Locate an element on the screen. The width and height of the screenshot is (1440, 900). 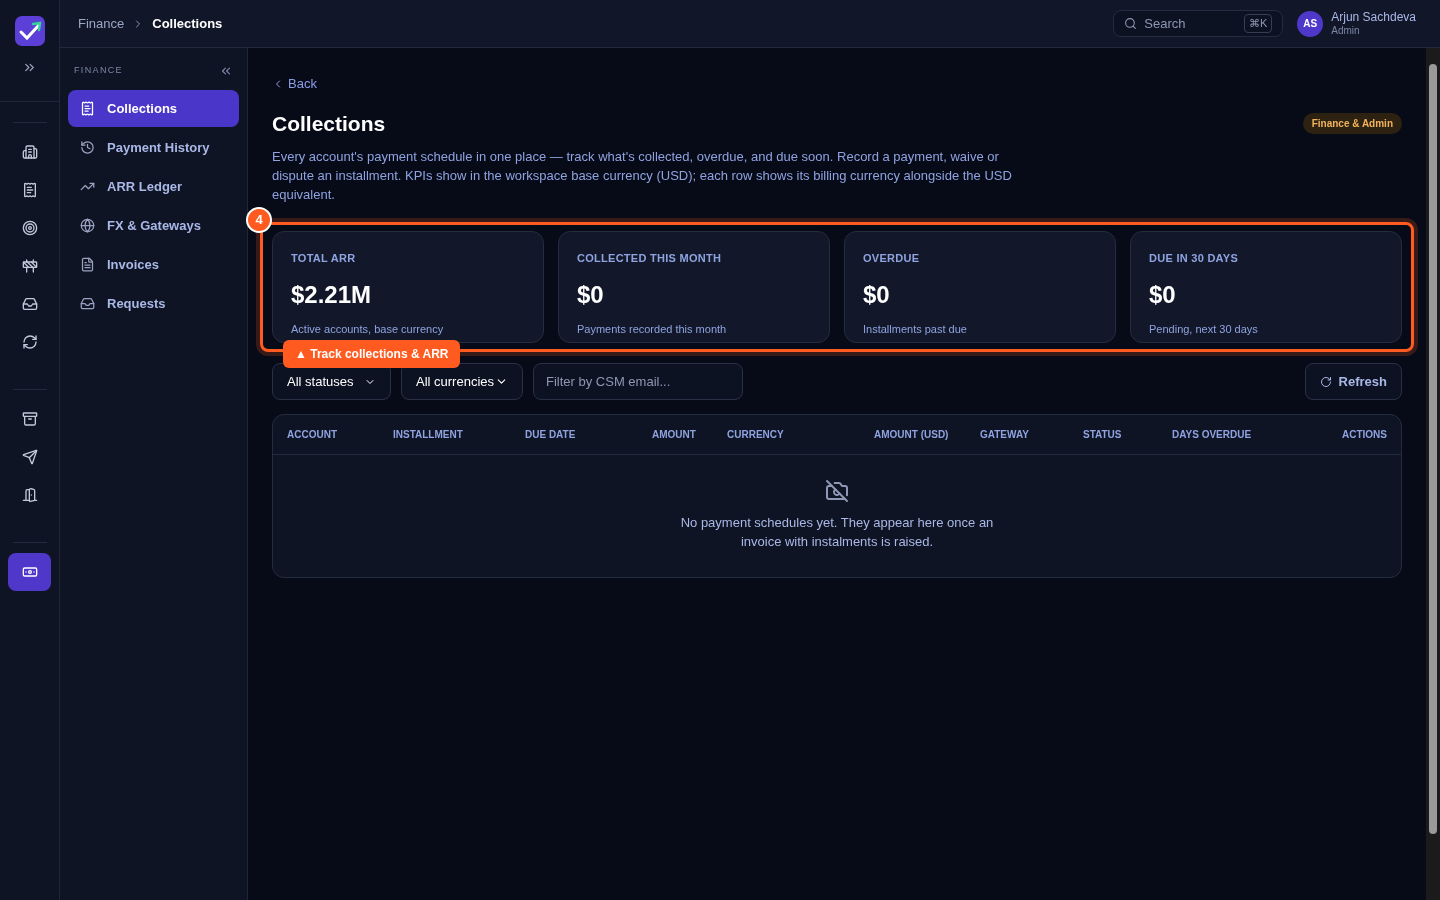
search-placeholder: Search is located at coordinates (1165, 23).